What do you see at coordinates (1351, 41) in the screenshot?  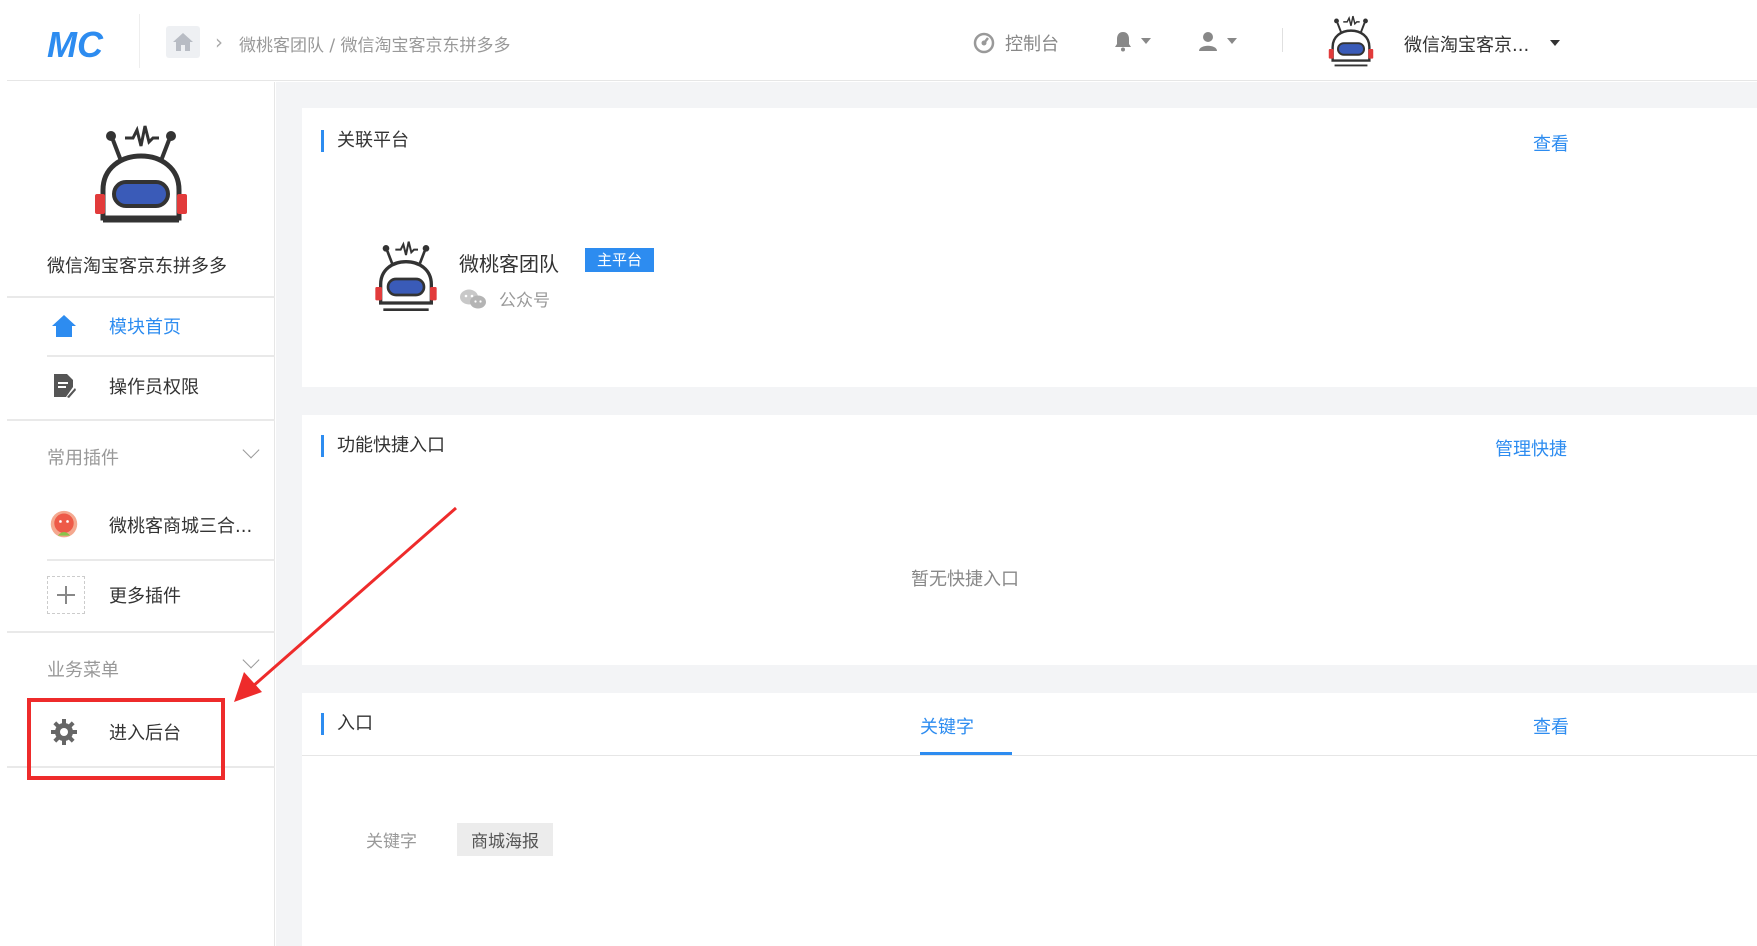 I see `account-avatar` at bounding box center [1351, 41].